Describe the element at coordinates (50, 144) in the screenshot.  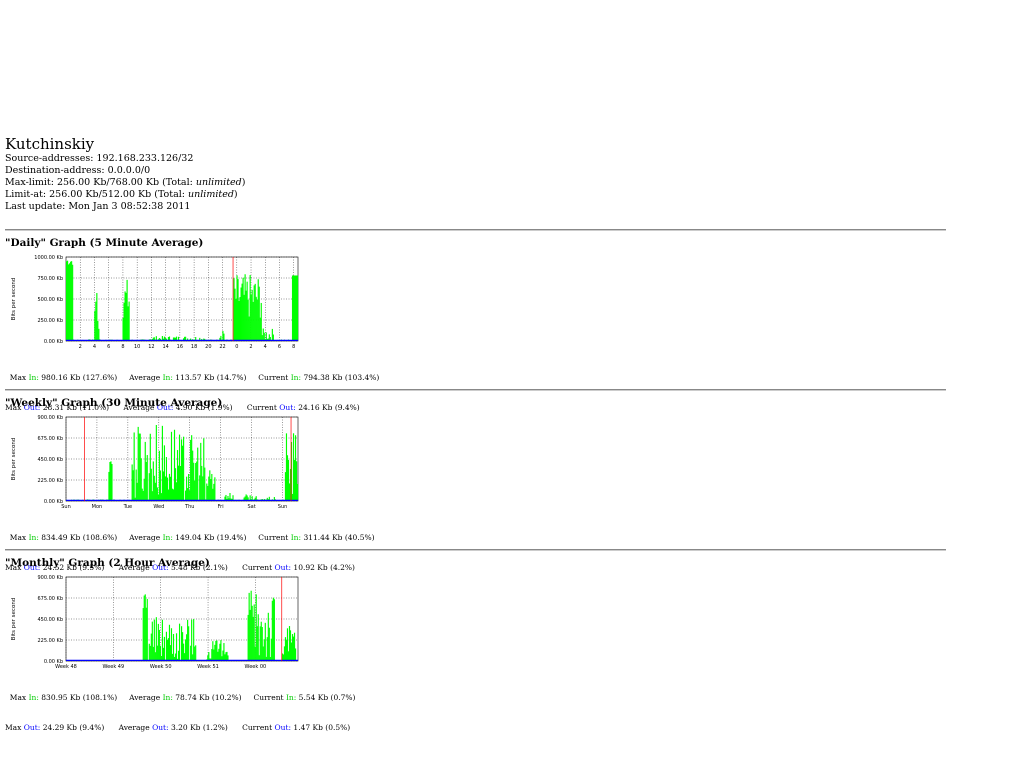
I see `page-title: Kutchinskiy` at that location.